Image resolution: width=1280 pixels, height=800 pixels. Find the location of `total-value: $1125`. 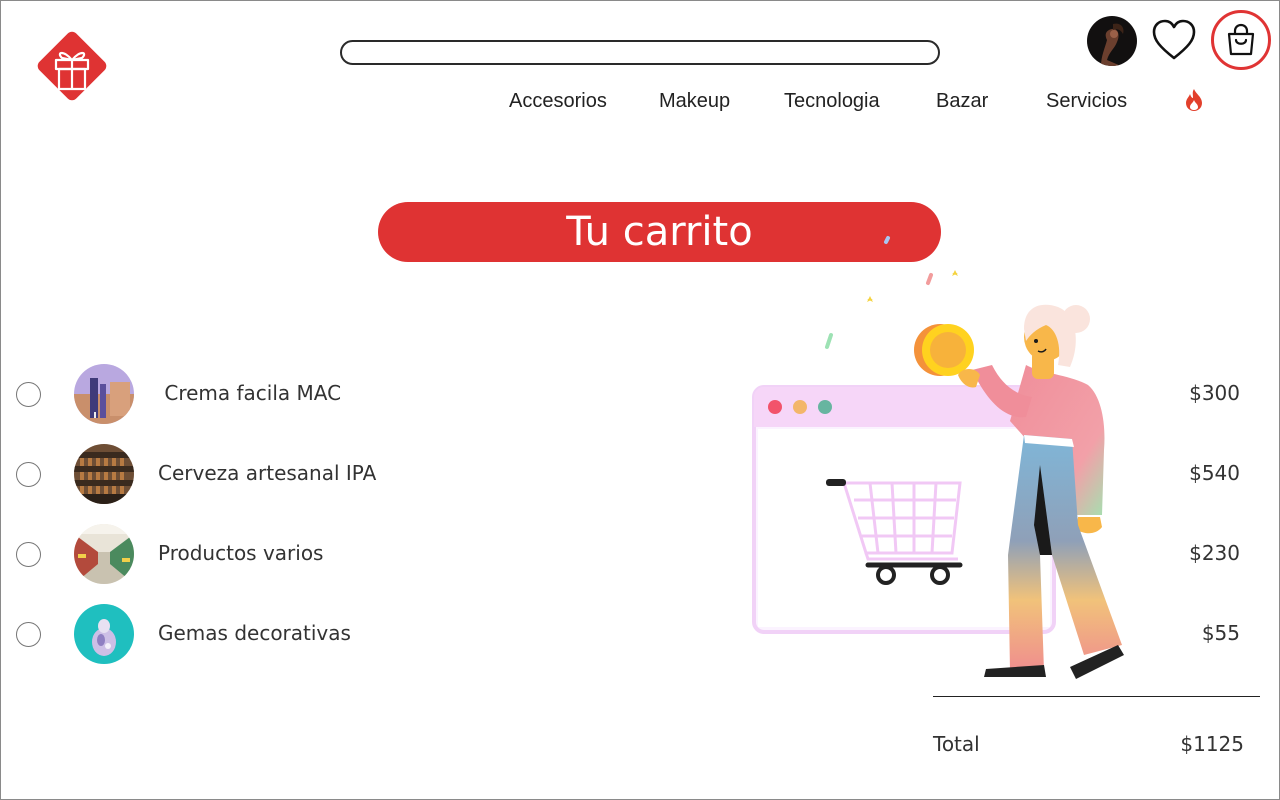

total-value: $1125 is located at coordinates (1212, 744).